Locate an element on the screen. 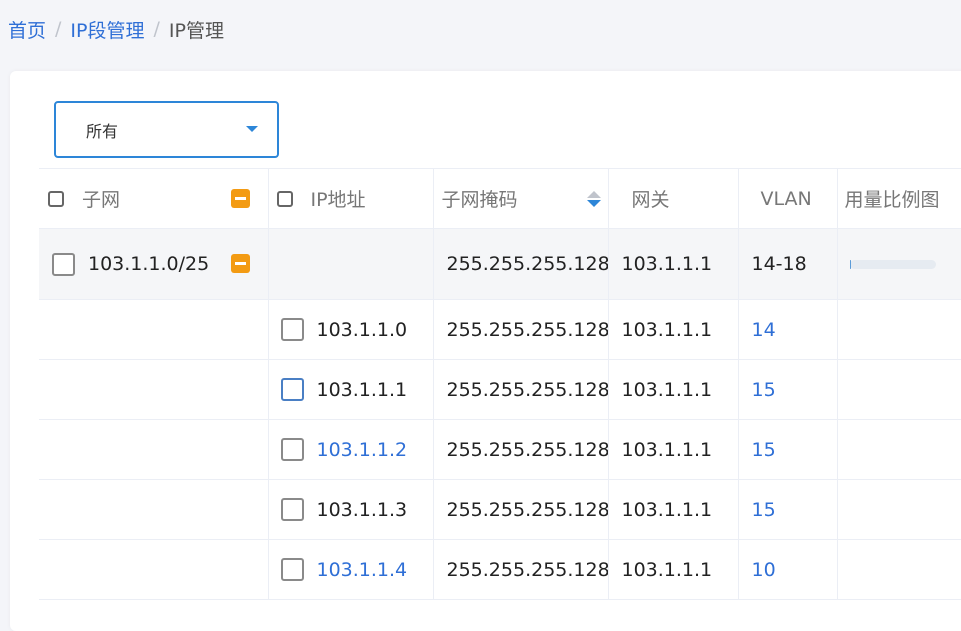 The height and width of the screenshot is (631, 961). column-header-label: 子网 is located at coordinates (101, 200).